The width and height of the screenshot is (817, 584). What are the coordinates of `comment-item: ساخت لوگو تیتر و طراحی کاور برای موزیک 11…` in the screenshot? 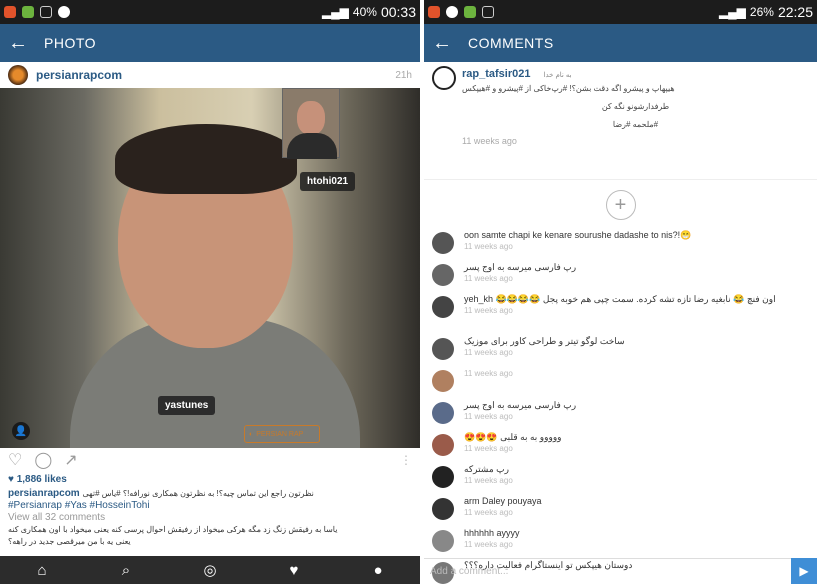 It's located at (620, 352).